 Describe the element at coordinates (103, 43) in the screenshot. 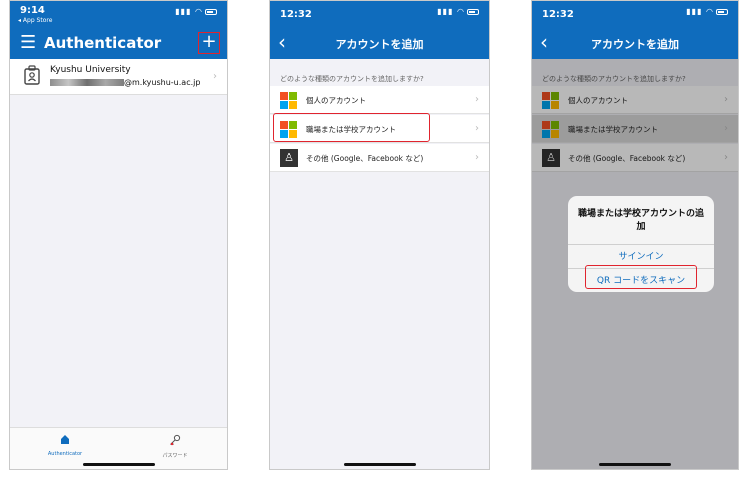

I see `app-title: Authenticator` at that location.